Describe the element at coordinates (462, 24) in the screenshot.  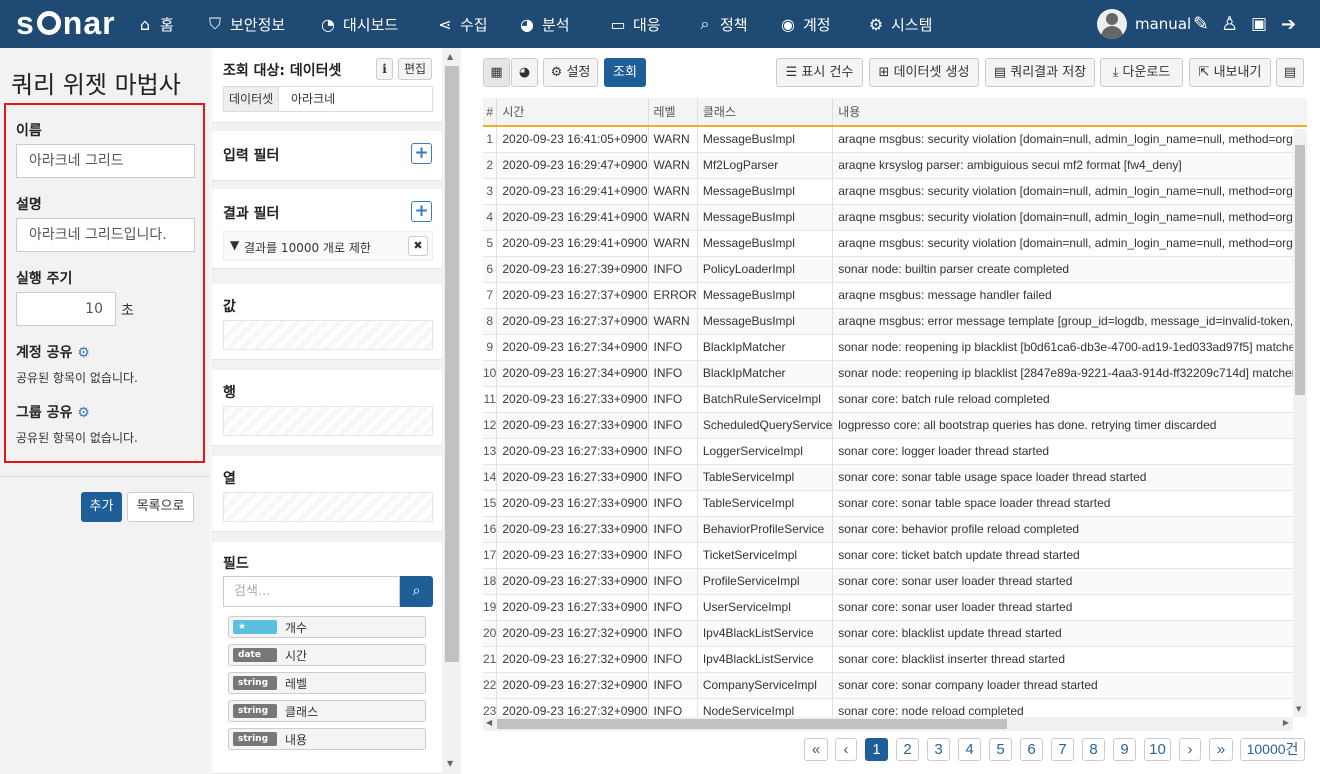
I see `menu-collect: ⋖ 수집` at that location.